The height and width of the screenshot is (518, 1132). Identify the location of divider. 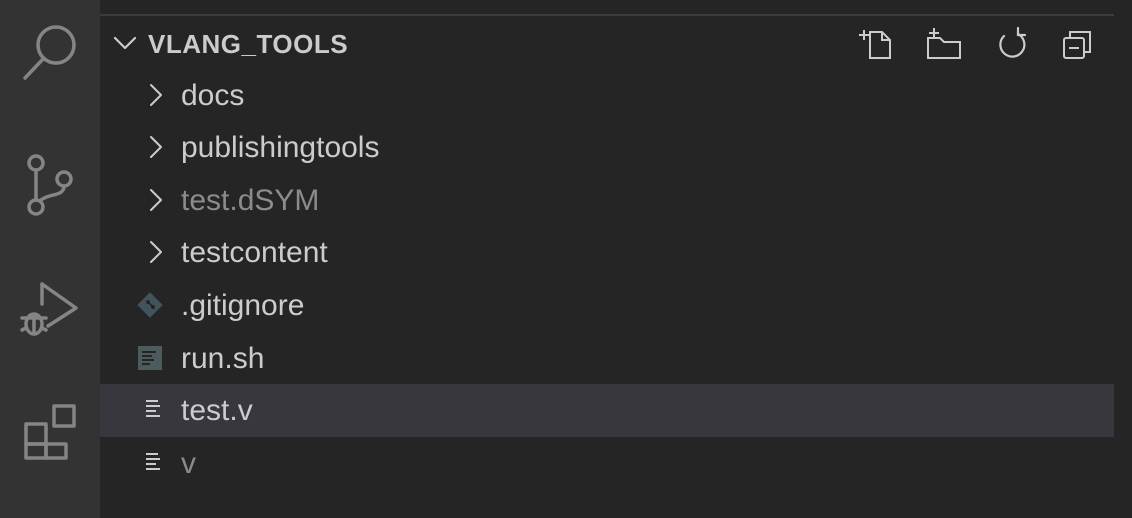
(607, 15).